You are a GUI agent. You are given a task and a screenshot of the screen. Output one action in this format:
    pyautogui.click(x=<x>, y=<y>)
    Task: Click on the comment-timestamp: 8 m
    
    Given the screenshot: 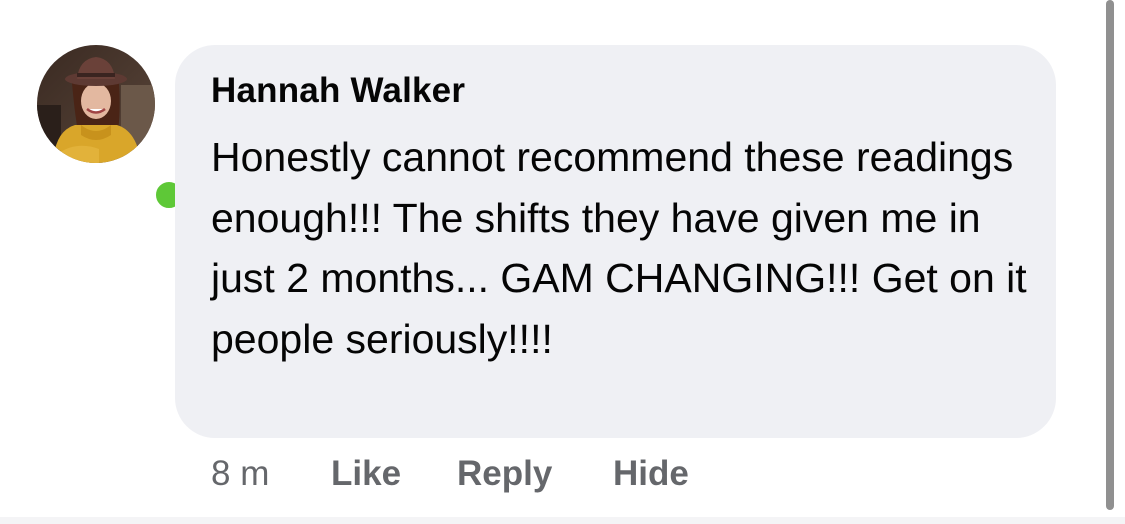 What is the action you would take?
    pyautogui.click(x=240, y=474)
    